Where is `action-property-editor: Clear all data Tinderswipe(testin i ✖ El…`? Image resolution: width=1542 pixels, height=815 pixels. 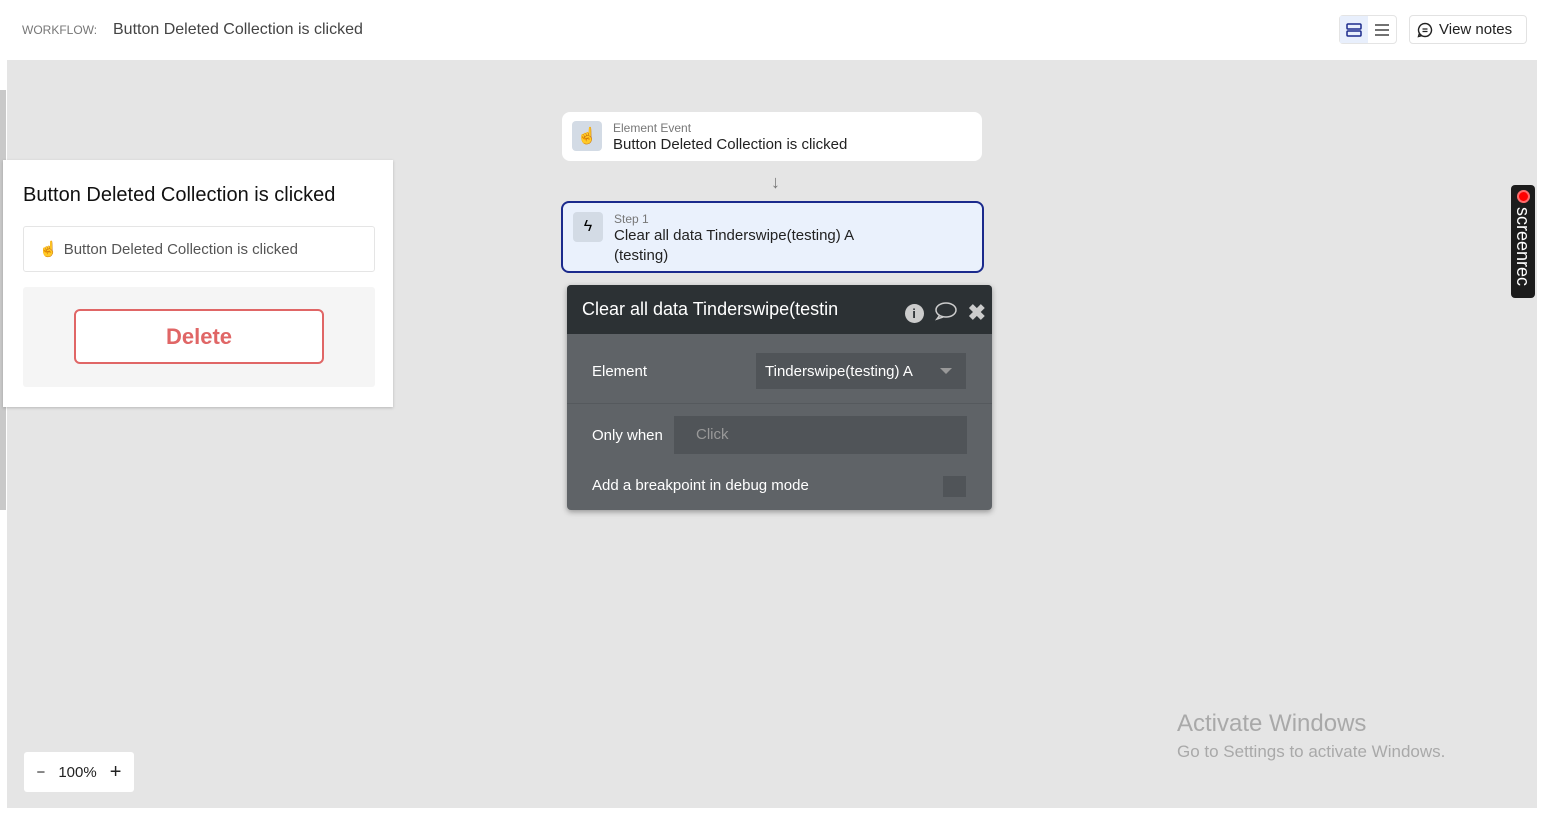 action-property-editor: Clear all data Tinderswipe(testin i ✖ El… is located at coordinates (779, 397).